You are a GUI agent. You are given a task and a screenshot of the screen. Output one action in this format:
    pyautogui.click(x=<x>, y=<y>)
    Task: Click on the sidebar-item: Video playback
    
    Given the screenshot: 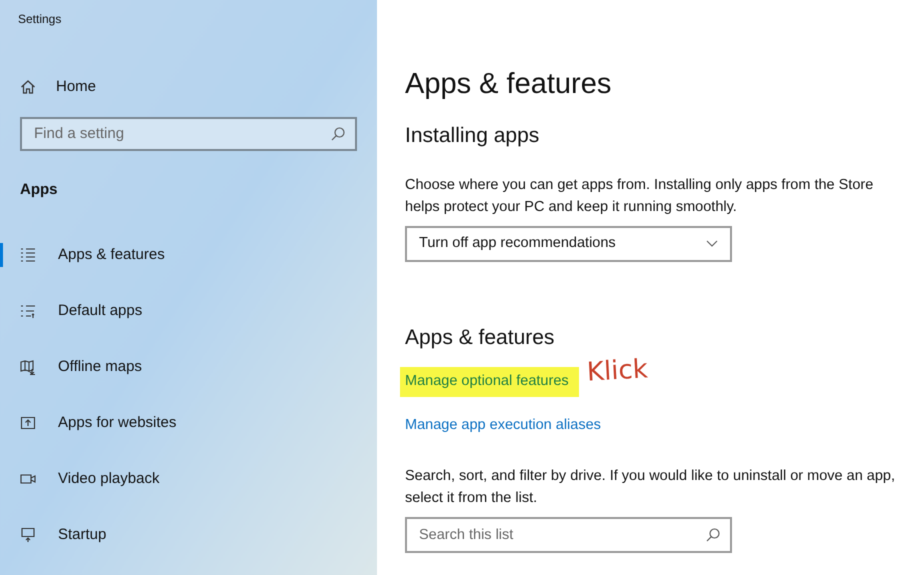 What is the action you would take?
    pyautogui.click(x=80, y=479)
    